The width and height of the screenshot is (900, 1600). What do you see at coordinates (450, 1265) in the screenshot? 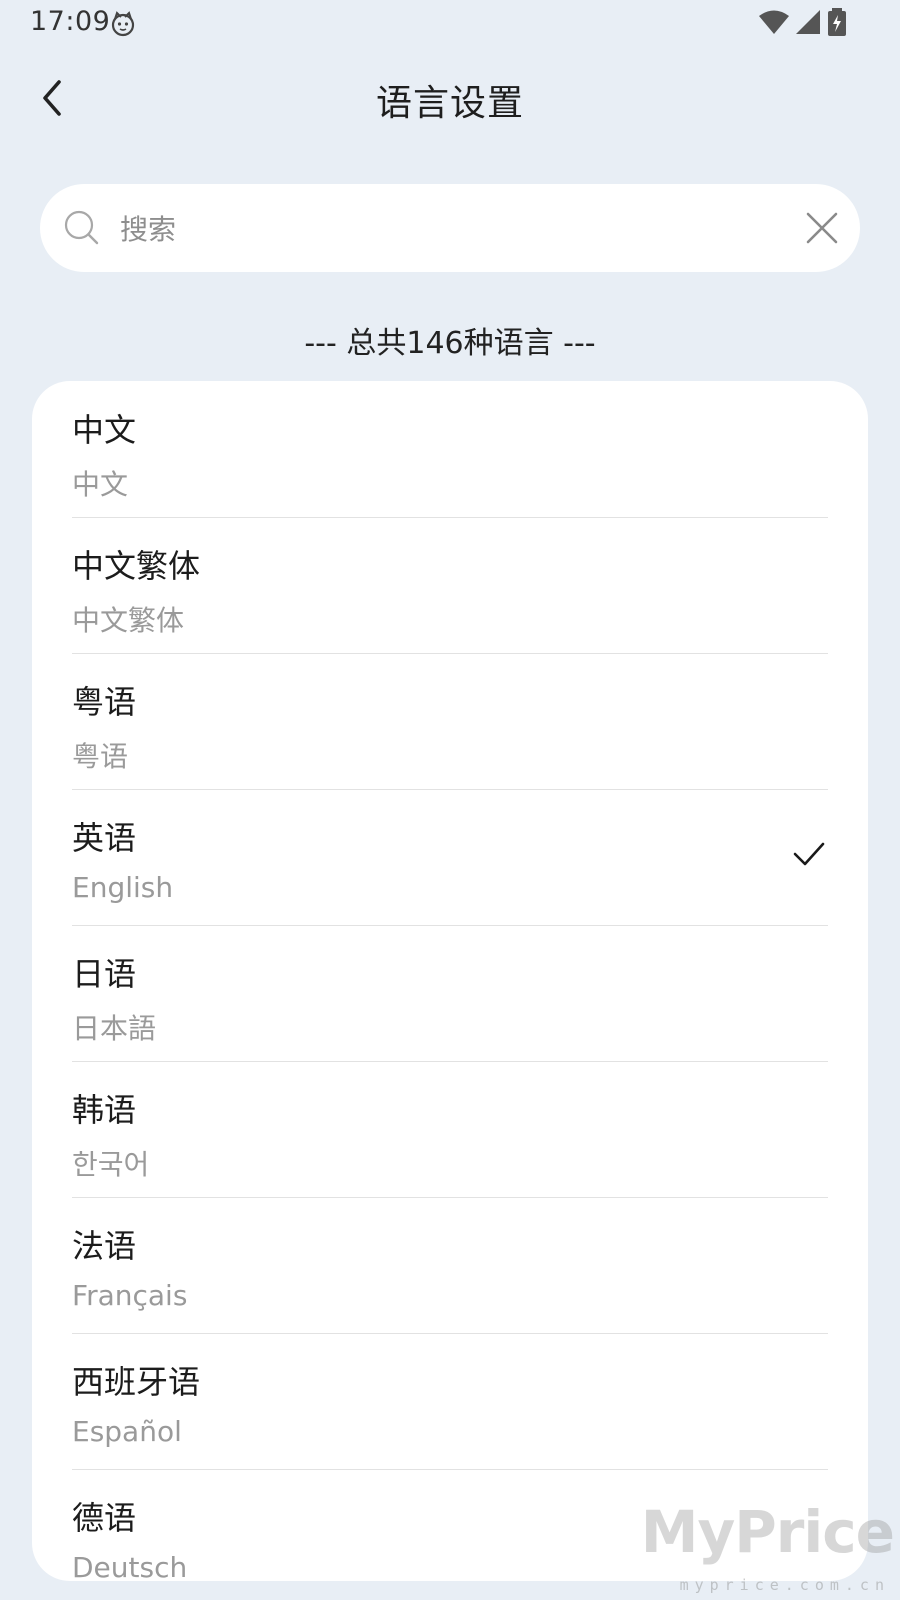
I see `language-item-french: 法语 Français` at bounding box center [450, 1265].